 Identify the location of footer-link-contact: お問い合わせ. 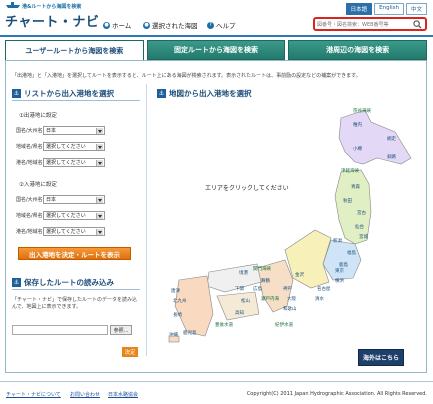
(85, 394).